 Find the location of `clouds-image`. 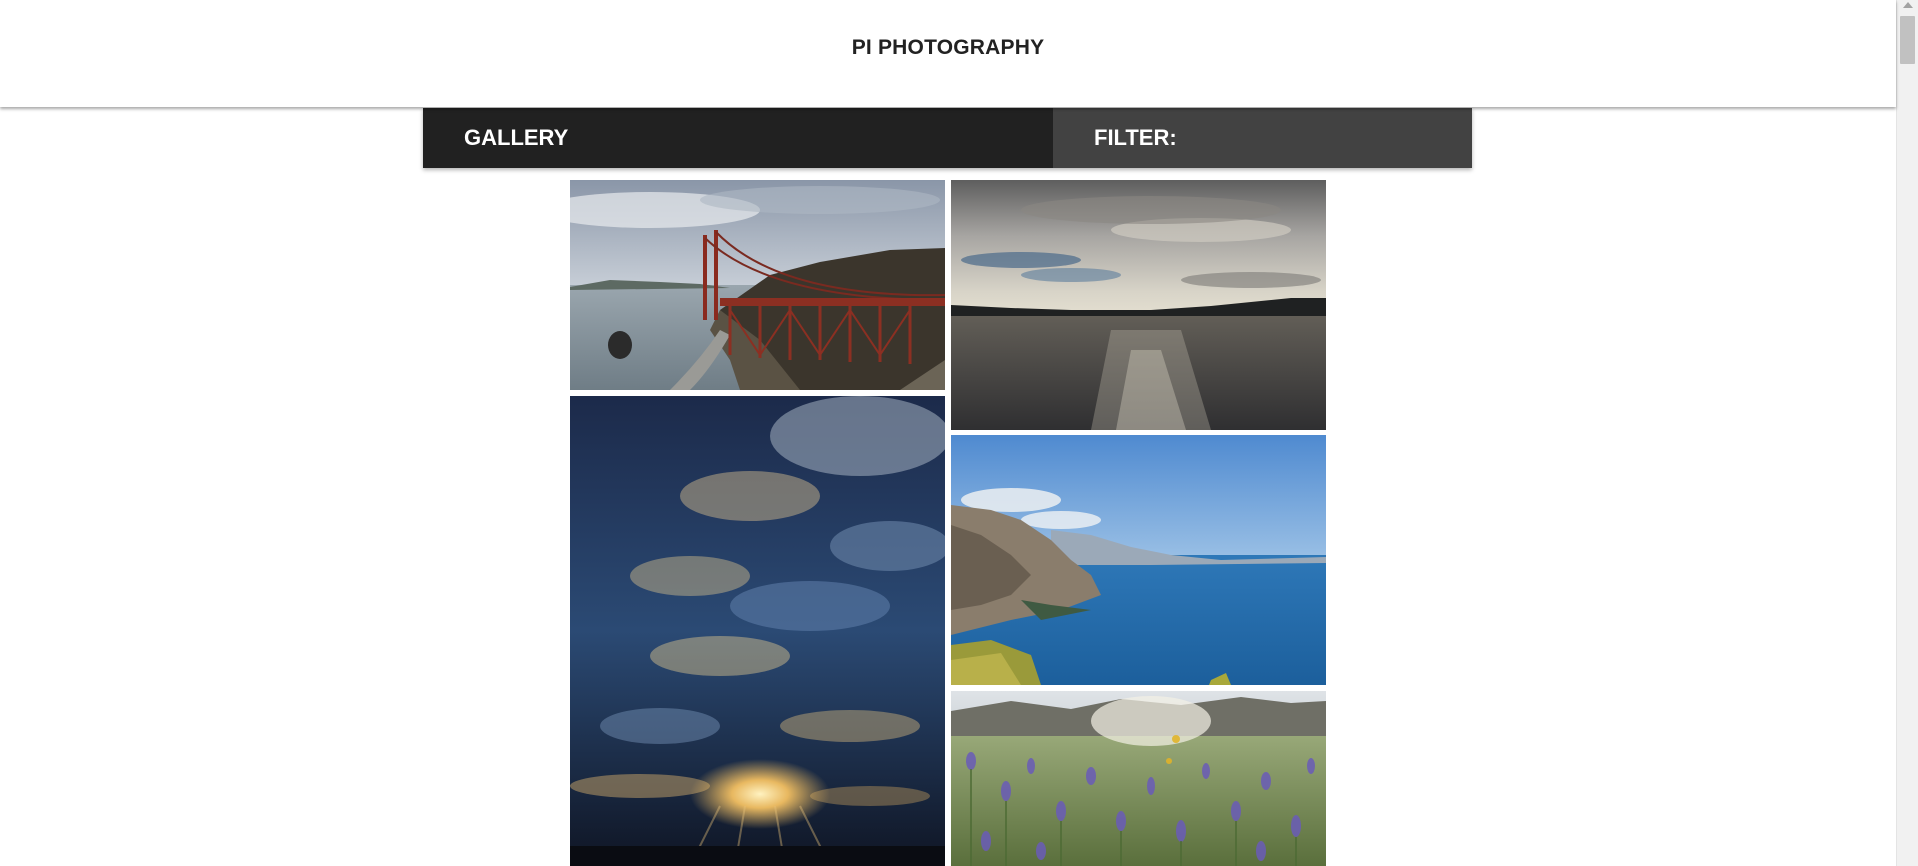

clouds-image is located at coordinates (757, 631).